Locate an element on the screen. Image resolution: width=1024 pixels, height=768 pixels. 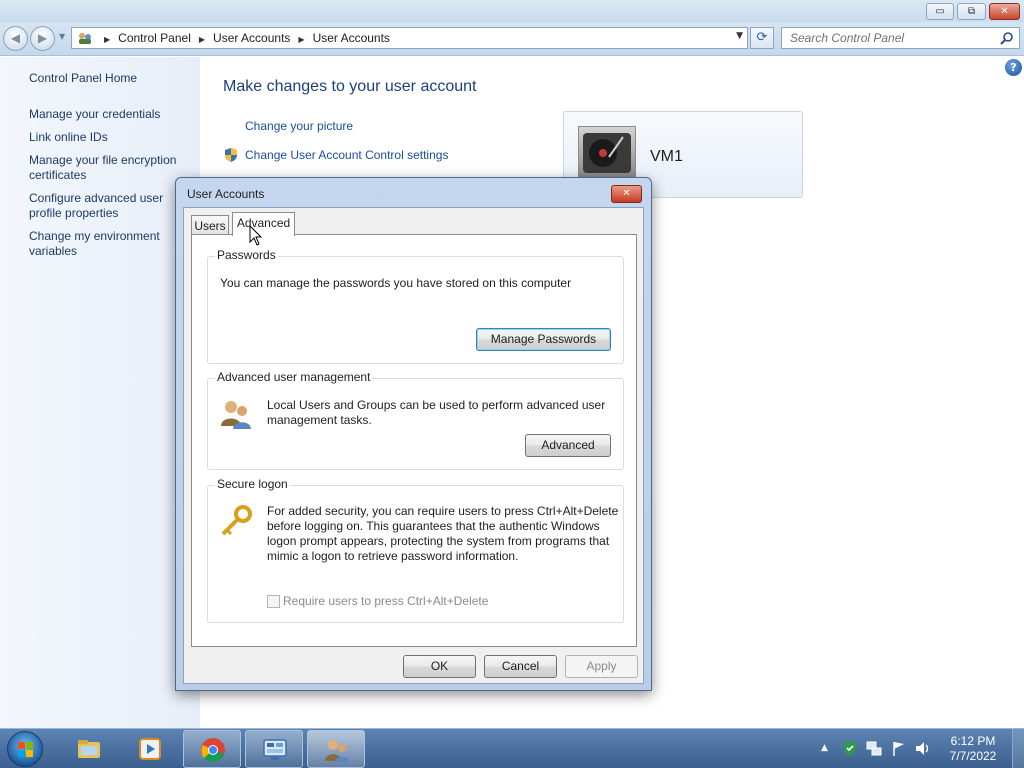
search-icon is located at coordinates (1007, 38).